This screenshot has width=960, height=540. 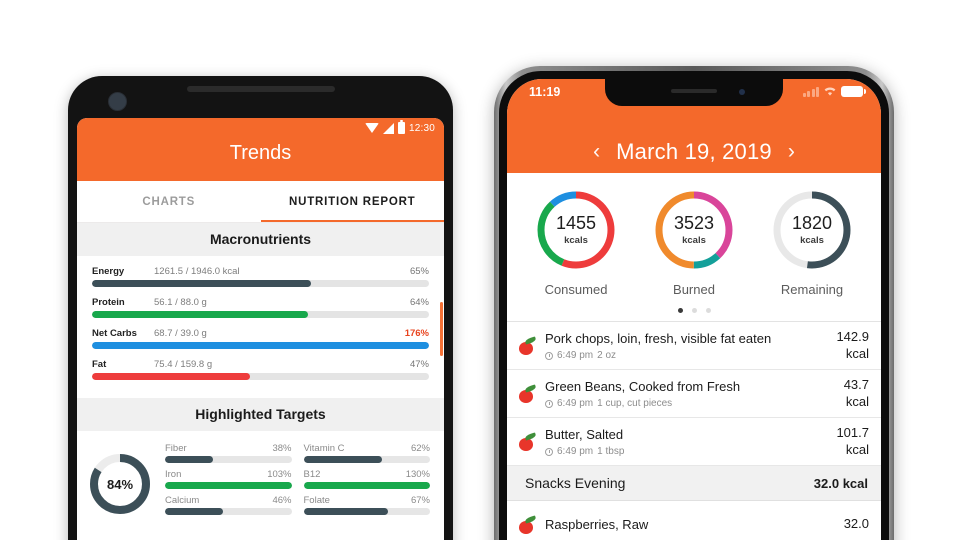 What do you see at coordinates (228, 505) in the screenshot?
I see `target-item: Calcium 46%` at bounding box center [228, 505].